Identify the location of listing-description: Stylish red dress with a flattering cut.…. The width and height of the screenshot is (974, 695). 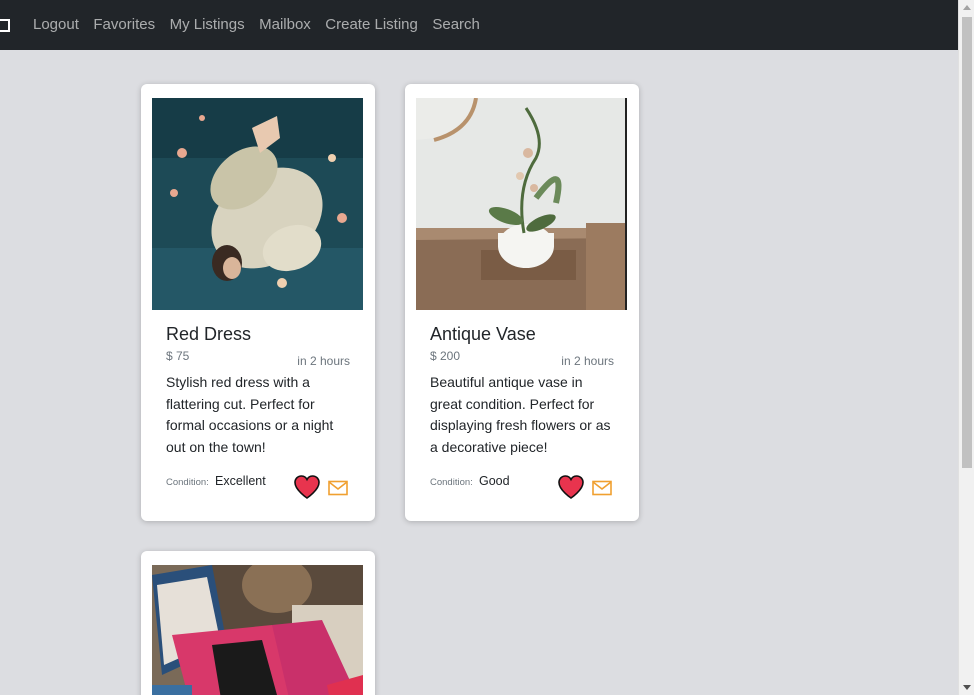
(250, 414).